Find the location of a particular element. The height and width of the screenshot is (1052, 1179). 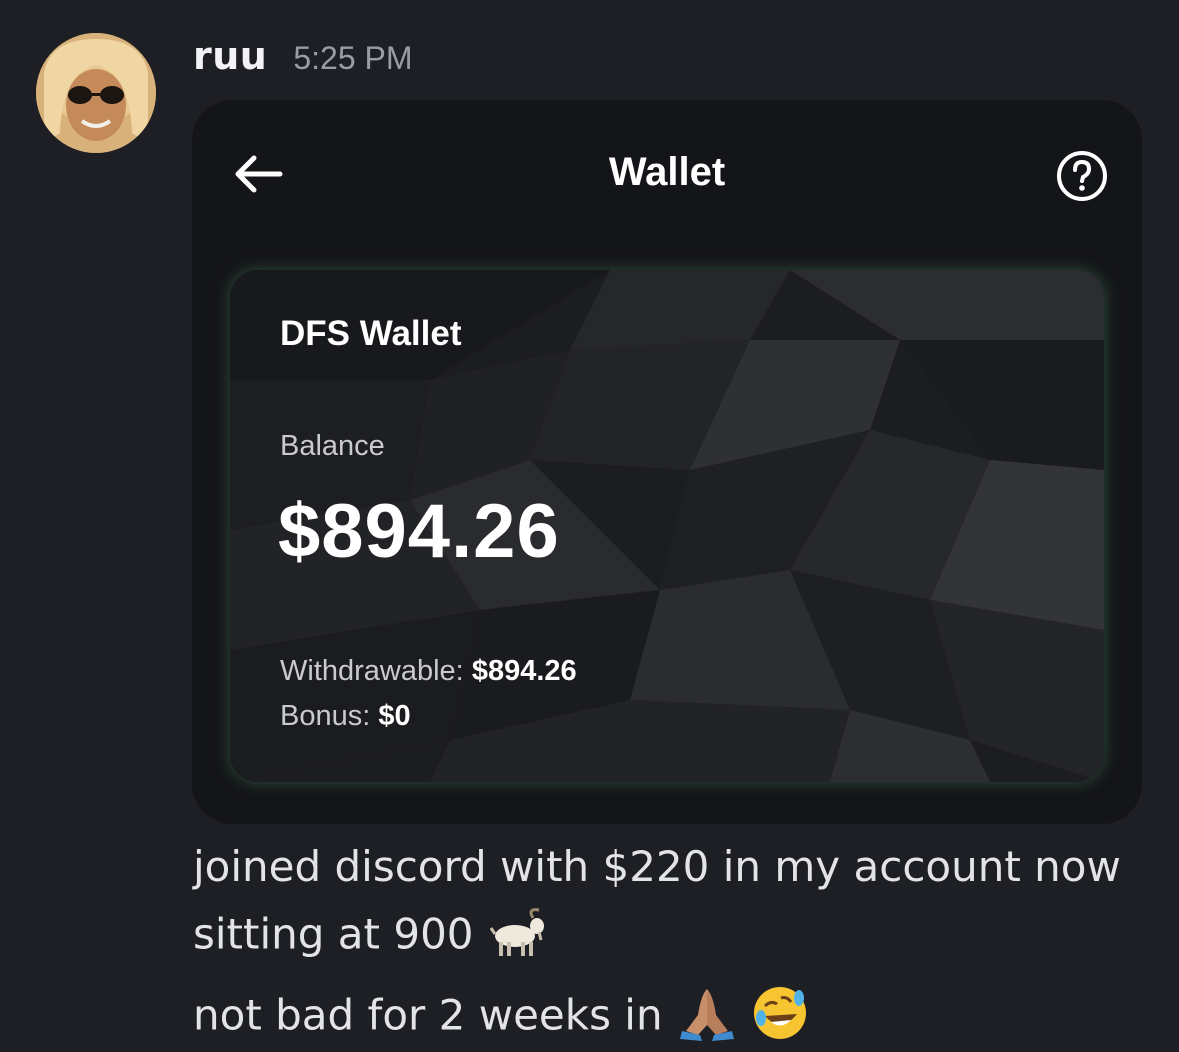

rolling-on-floor-laughing-emoji is located at coordinates (780, 1018).